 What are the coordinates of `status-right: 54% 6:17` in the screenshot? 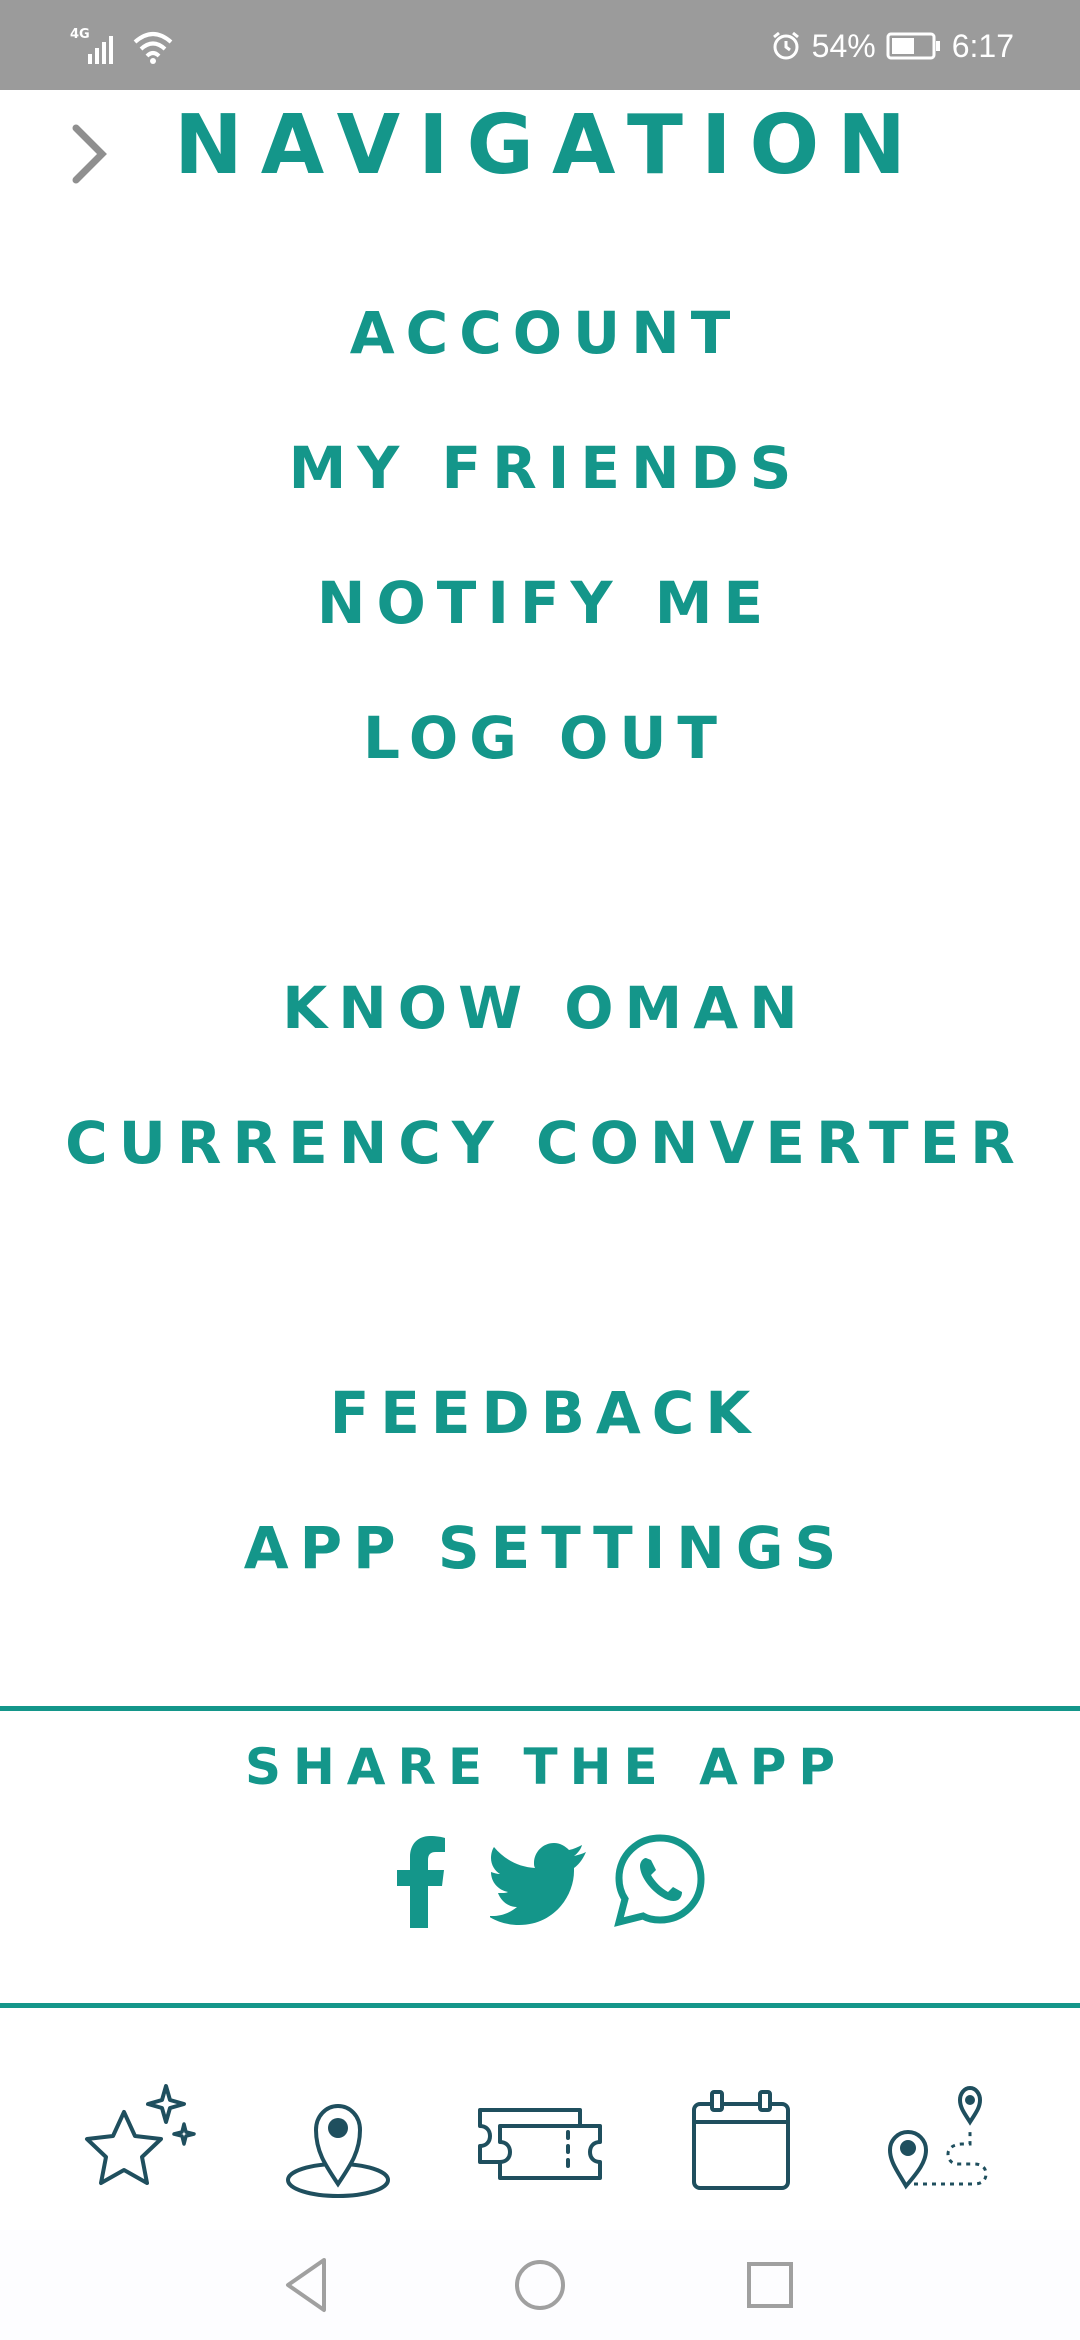 It's located at (892, 46).